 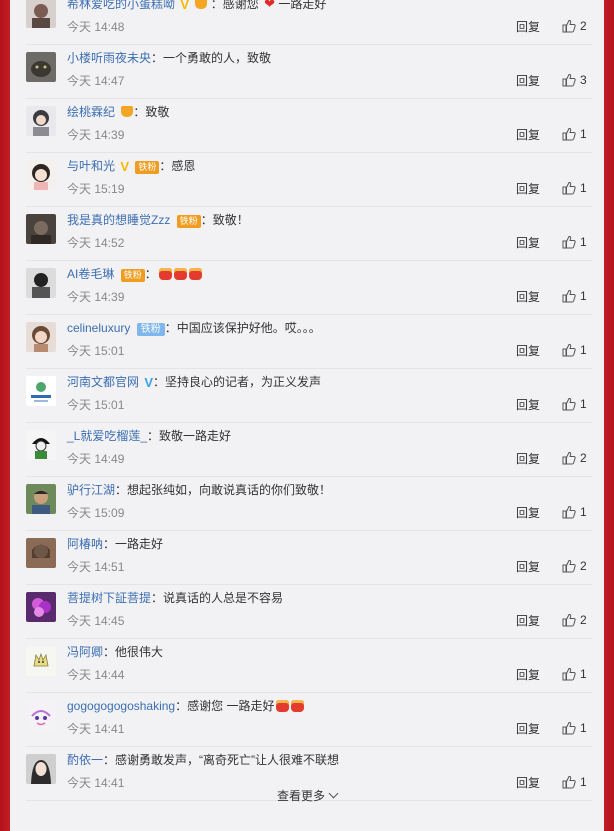 What do you see at coordinates (223, 490) in the screenshot?
I see `comment-text: ：想起张纯如，向敢说真话的你们致敬！` at bounding box center [223, 490].